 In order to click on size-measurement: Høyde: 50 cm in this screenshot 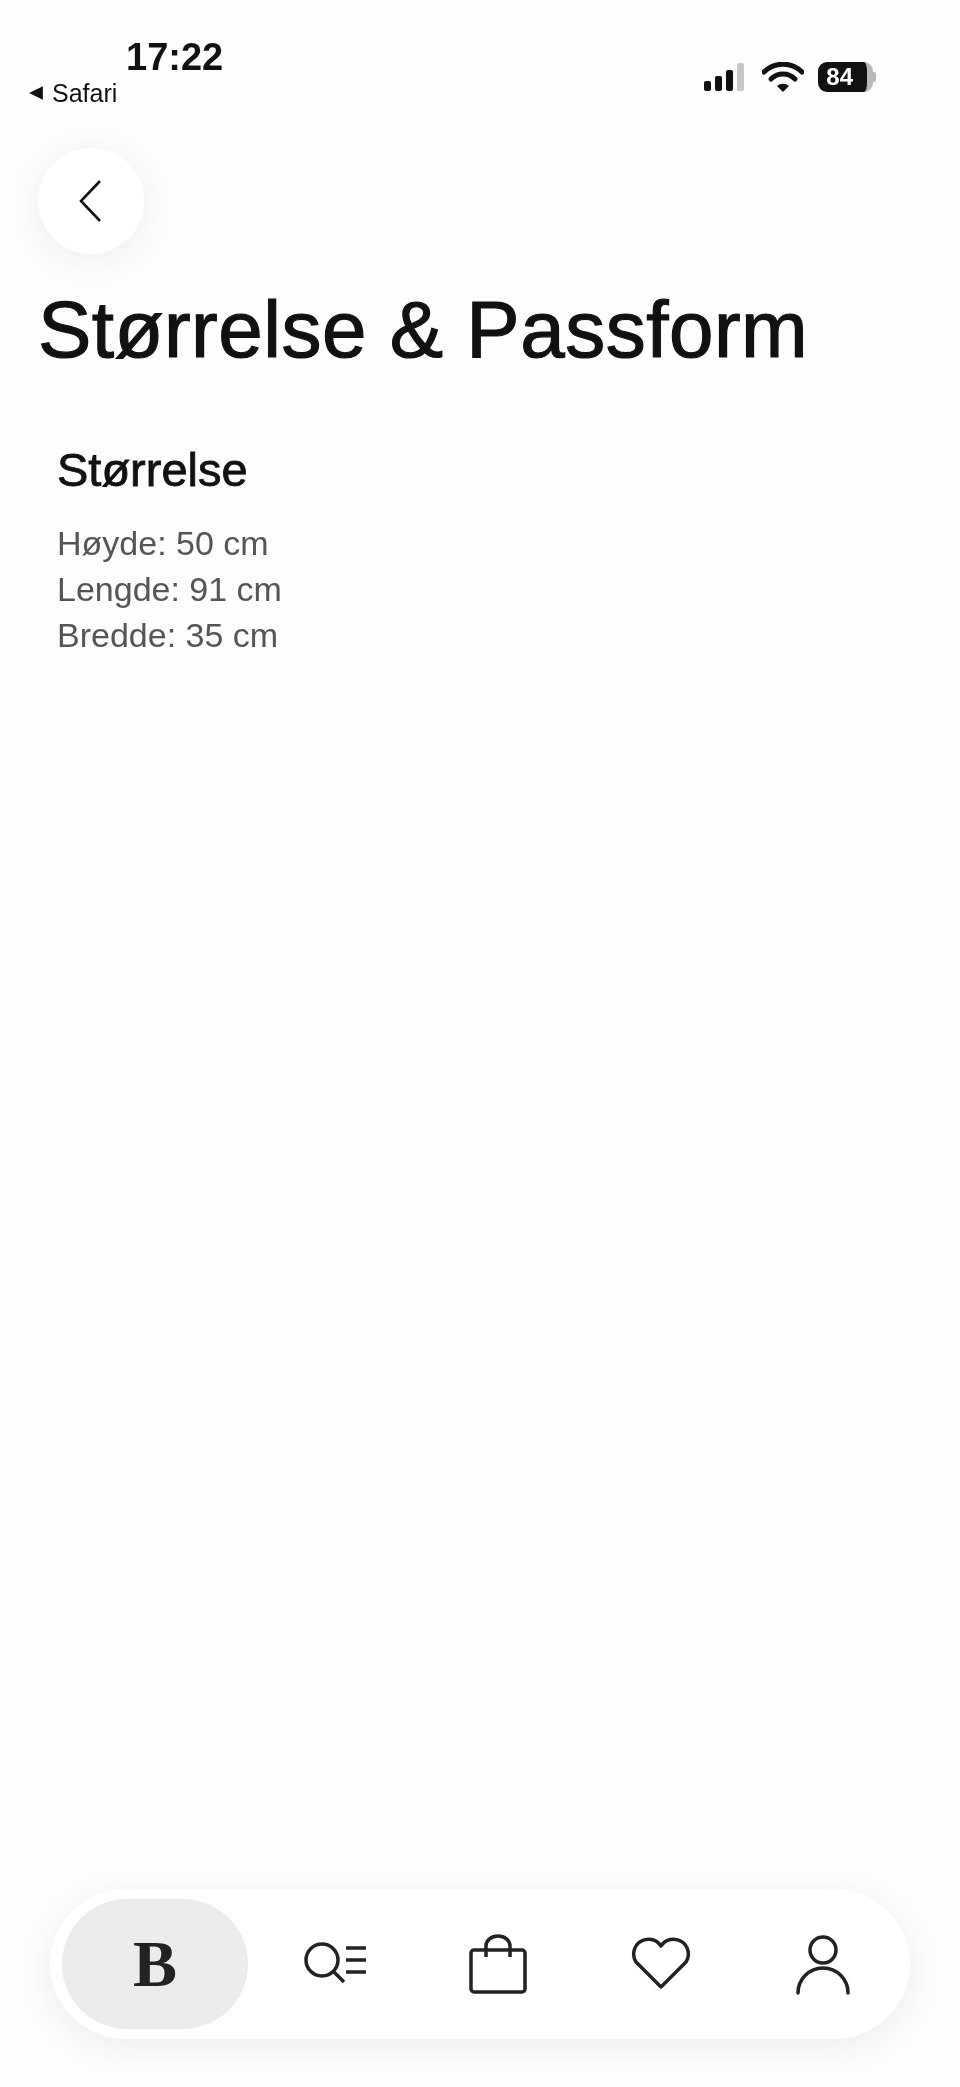, I will do `click(163, 543)`.